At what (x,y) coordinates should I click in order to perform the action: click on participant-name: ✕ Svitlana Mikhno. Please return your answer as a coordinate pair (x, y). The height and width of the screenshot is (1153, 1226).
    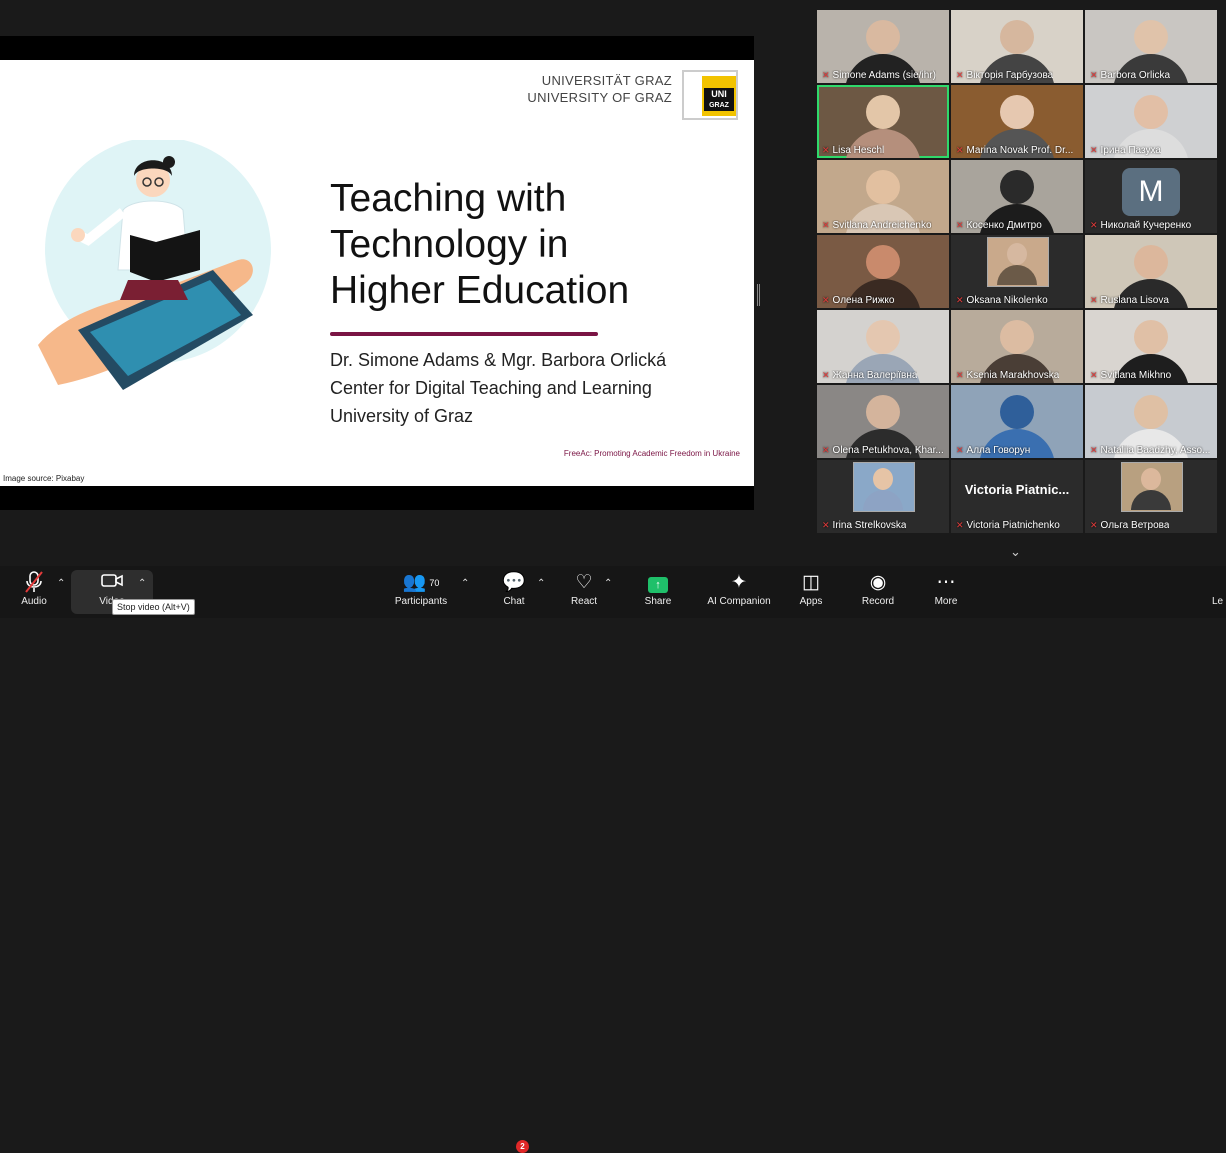
    Looking at the image, I should click on (1130, 375).